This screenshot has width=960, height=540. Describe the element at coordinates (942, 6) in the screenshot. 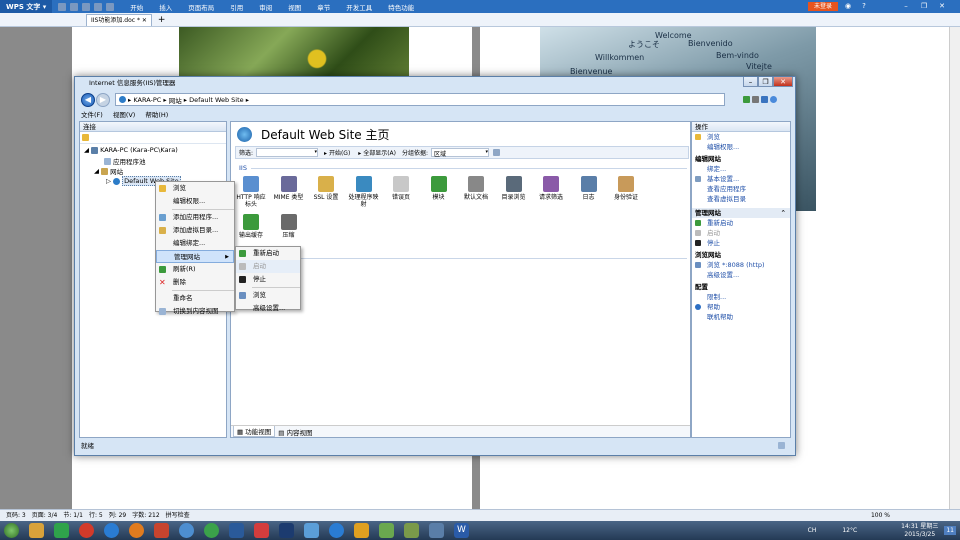

I see `close-icon: ✕` at that location.